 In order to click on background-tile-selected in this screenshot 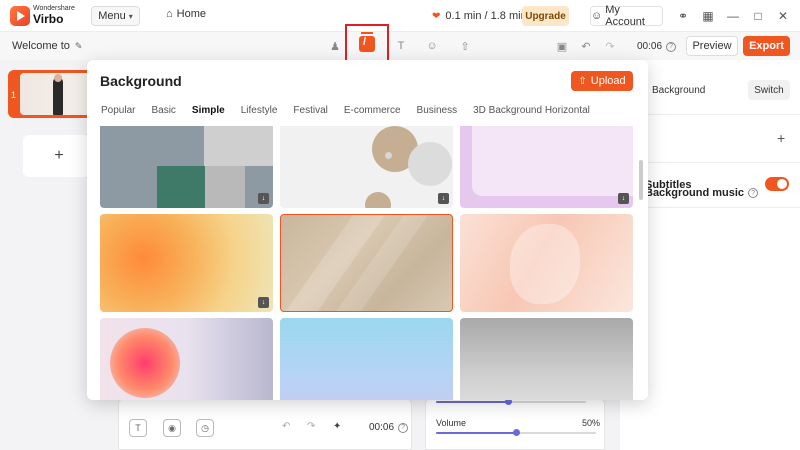, I will do `click(366, 263)`.